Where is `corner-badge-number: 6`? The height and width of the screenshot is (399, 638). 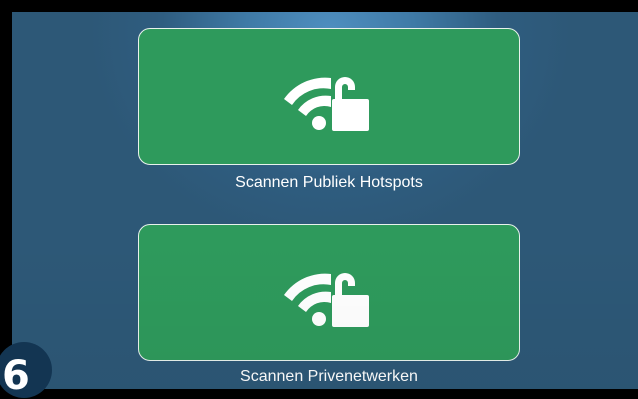
corner-badge-number: 6 is located at coordinates (16, 376).